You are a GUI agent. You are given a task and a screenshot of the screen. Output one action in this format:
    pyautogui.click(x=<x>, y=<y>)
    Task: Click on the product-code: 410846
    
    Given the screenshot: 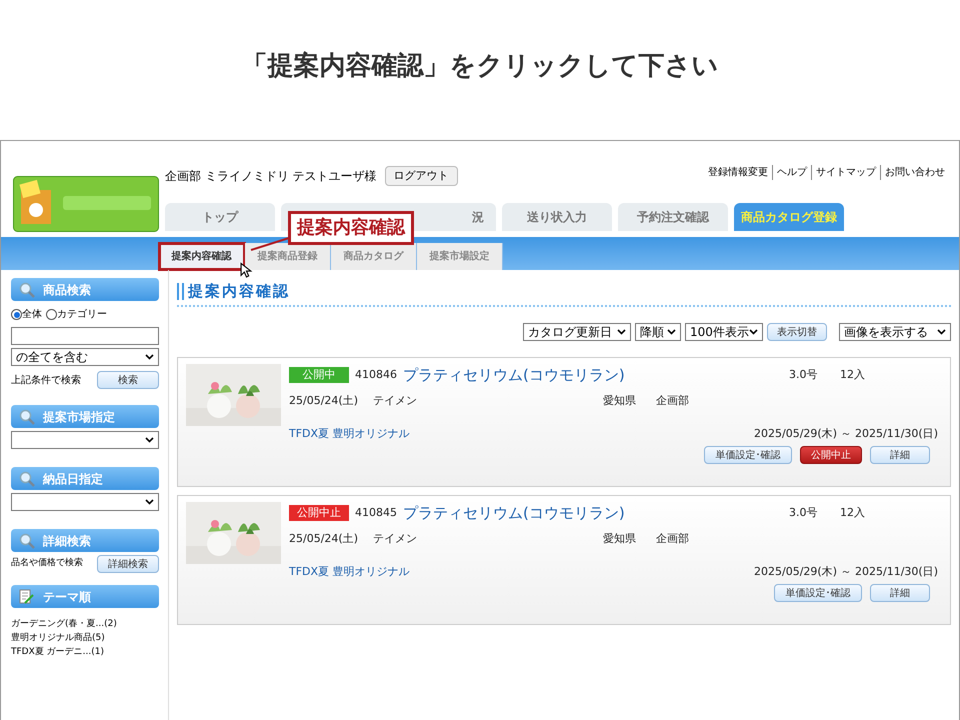 What is the action you would take?
    pyautogui.click(x=376, y=374)
    